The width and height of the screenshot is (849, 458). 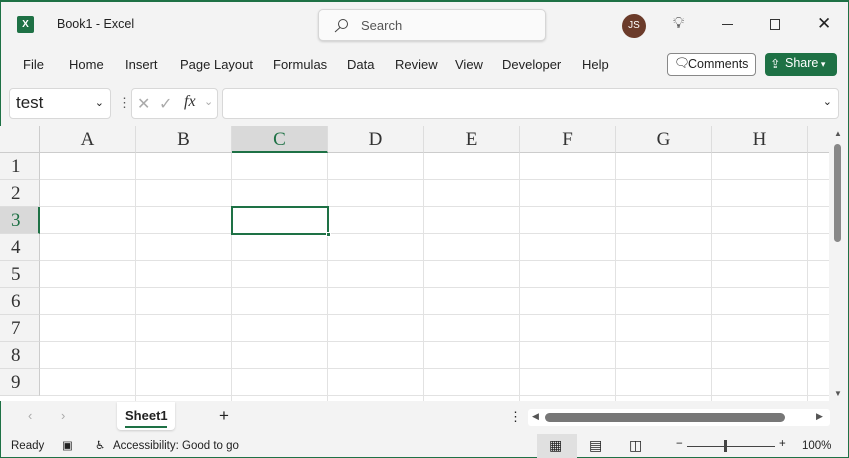 What do you see at coordinates (727, 24) in the screenshot?
I see `minimize-icon` at bounding box center [727, 24].